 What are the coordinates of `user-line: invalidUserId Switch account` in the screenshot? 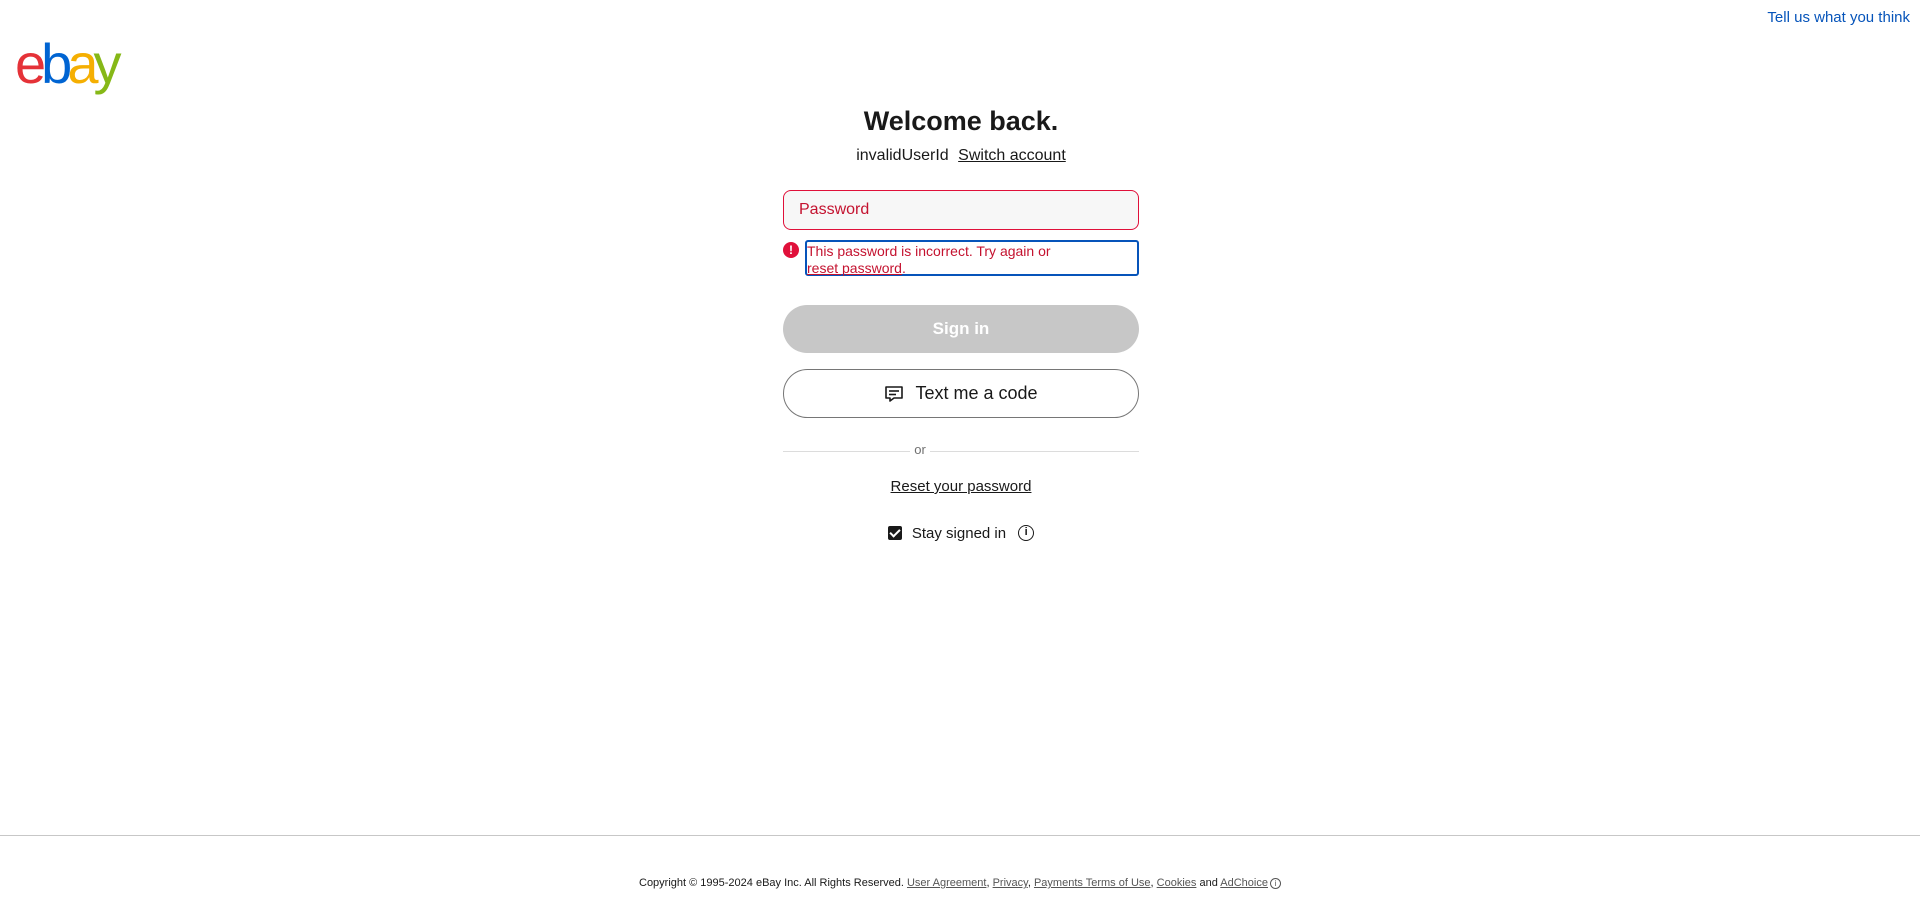 It's located at (961, 156).